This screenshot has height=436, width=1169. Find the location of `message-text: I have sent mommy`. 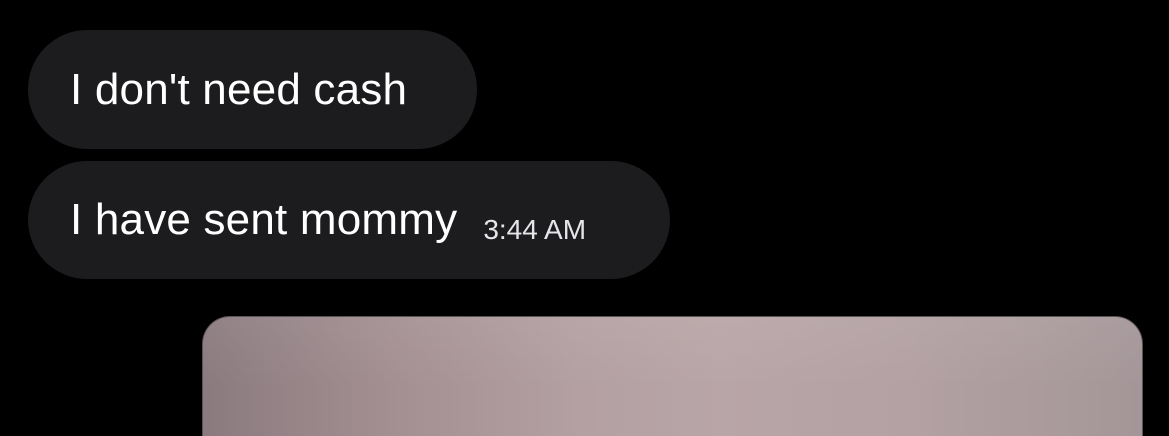

message-text: I have sent mommy is located at coordinates (264, 219).